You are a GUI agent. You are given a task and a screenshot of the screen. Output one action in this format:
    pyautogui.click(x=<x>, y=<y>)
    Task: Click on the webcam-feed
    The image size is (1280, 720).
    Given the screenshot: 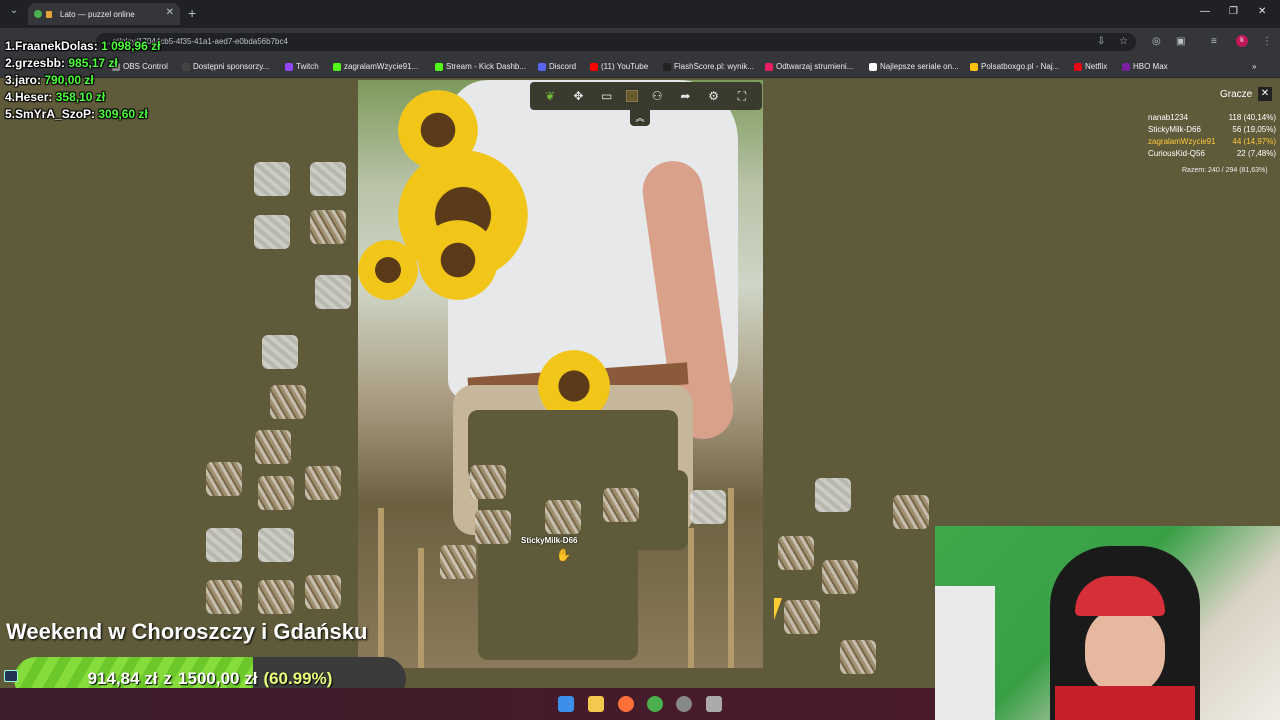 What is the action you would take?
    pyautogui.click(x=1107, y=623)
    